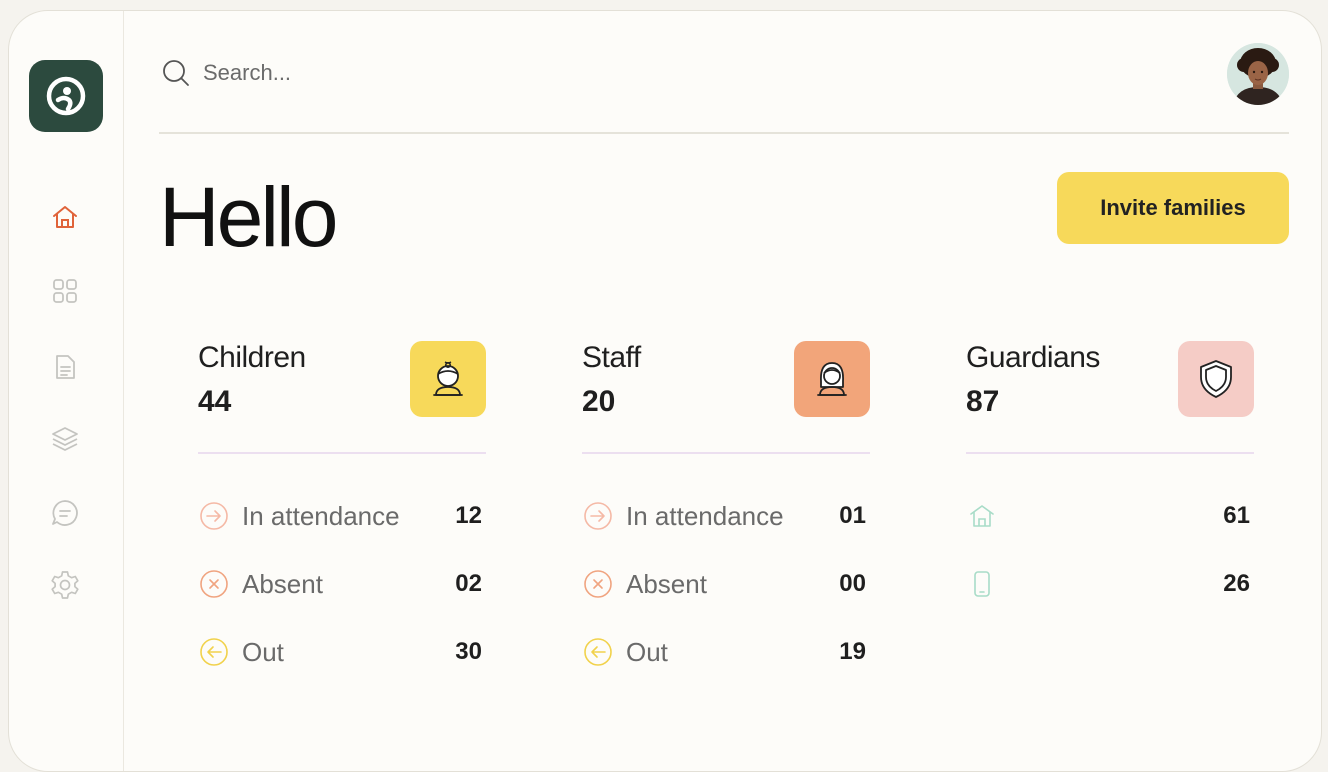 The height and width of the screenshot is (772, 1328). Describe the element at coordinates (726, 652) in the screenshot. I see `stat-row-out: Out 19` at that location.